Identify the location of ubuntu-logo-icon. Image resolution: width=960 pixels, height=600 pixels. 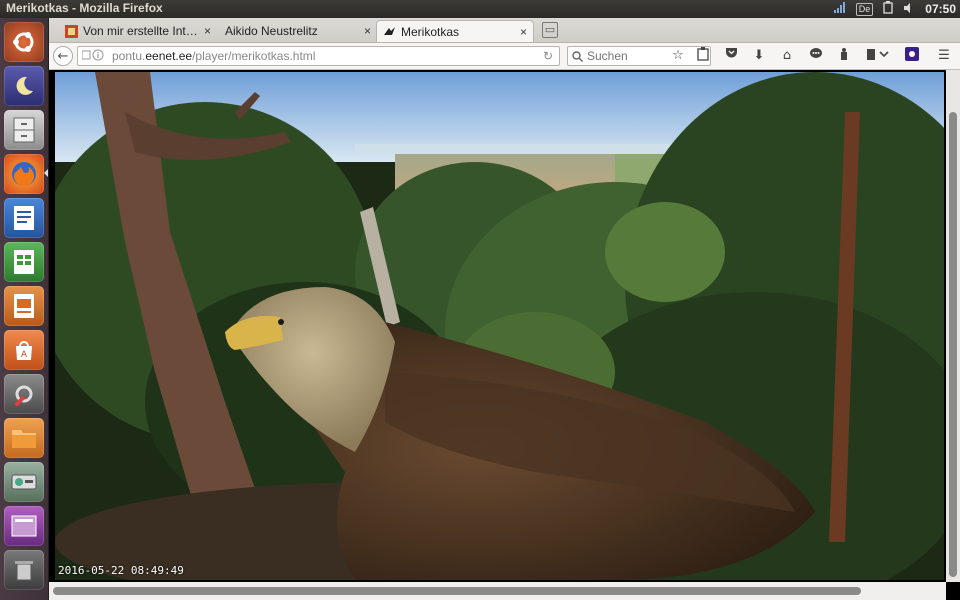
(23, 42).